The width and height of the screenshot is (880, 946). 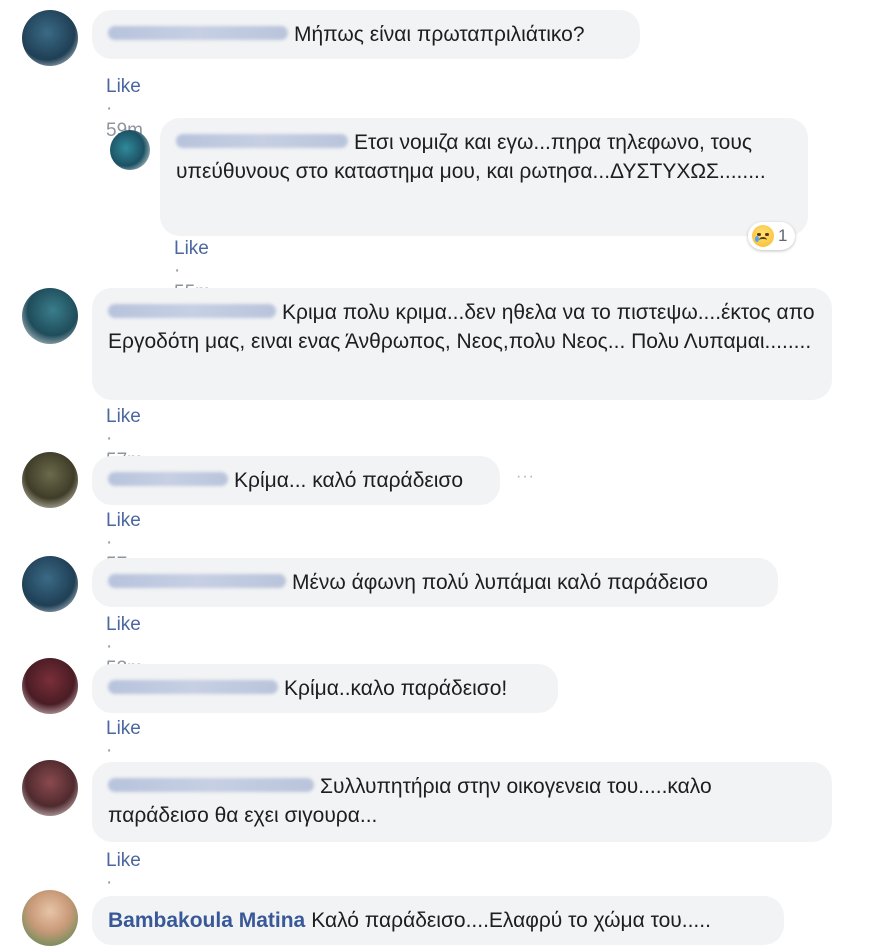 What do you see at coordinates (783, 235) in the screenshot?
I see `reaction-count: 1` at bounding box center [783, 235].